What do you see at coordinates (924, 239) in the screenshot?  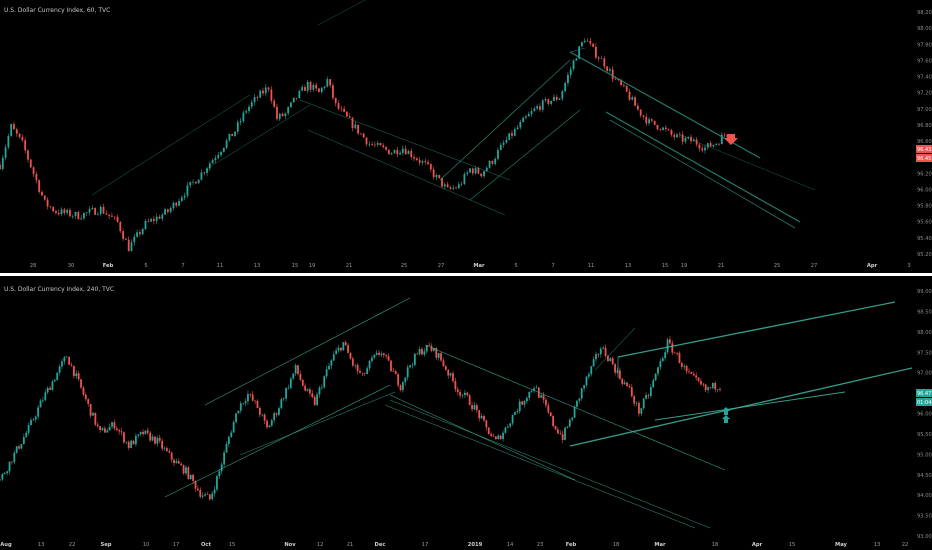 I see `panel1-y-tick: 95.40` at bounding box center [924, 239].